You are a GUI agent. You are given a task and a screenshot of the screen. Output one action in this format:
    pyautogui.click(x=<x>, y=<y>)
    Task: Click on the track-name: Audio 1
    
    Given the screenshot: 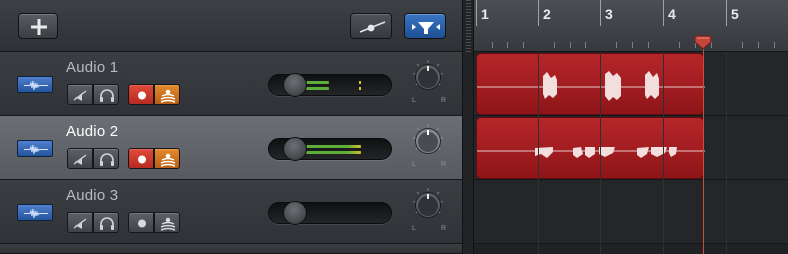 What is the action you would take?
    pyautogui.click(x=92, y=67)
    